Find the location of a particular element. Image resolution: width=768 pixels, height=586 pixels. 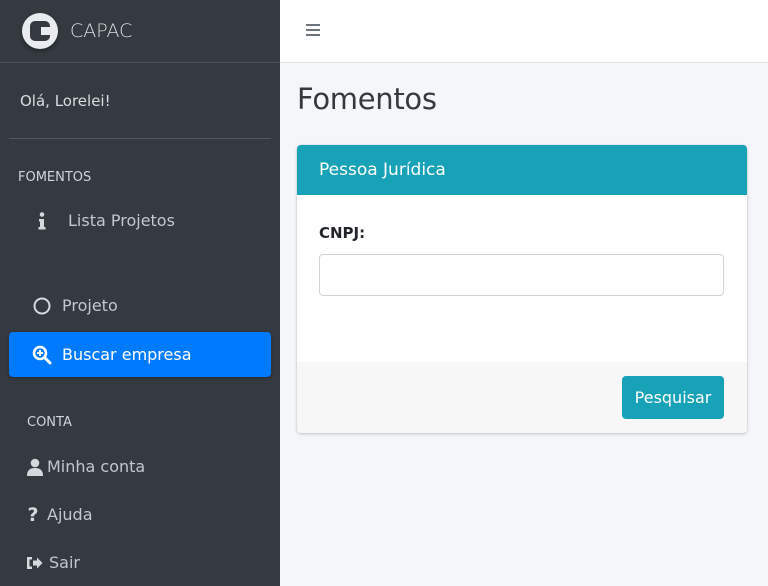

nav-header-fomentos: FOMENTOS is located at coordinates (55, 177).